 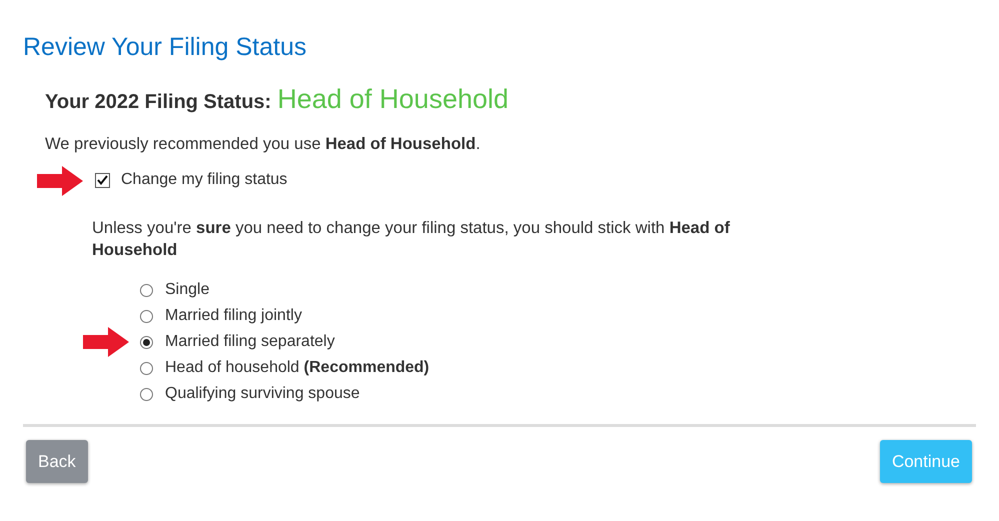 I want to click on recommendation-text: We previously recommended you use Head of Household., so click(x=263, y=144).